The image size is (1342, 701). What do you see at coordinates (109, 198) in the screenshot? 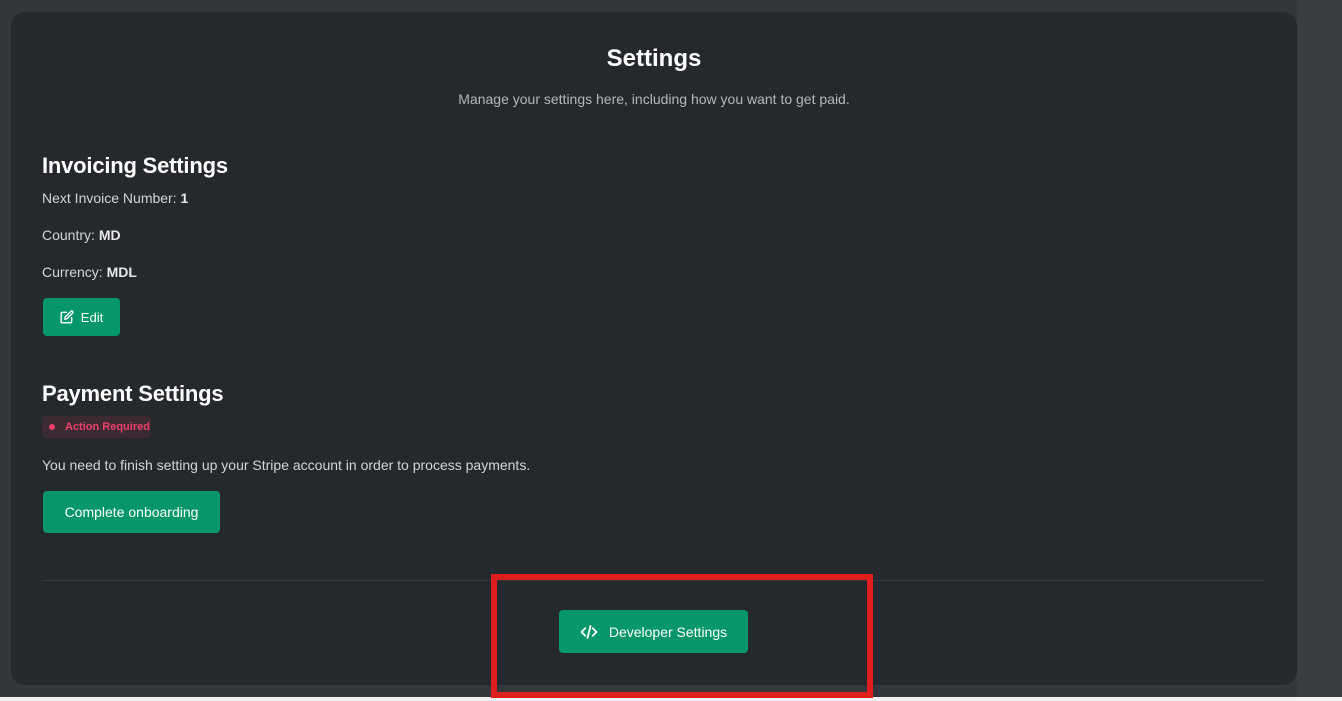
I see `next-invoice-label: Next Invoice Number:` at bounding box center [109, 198].